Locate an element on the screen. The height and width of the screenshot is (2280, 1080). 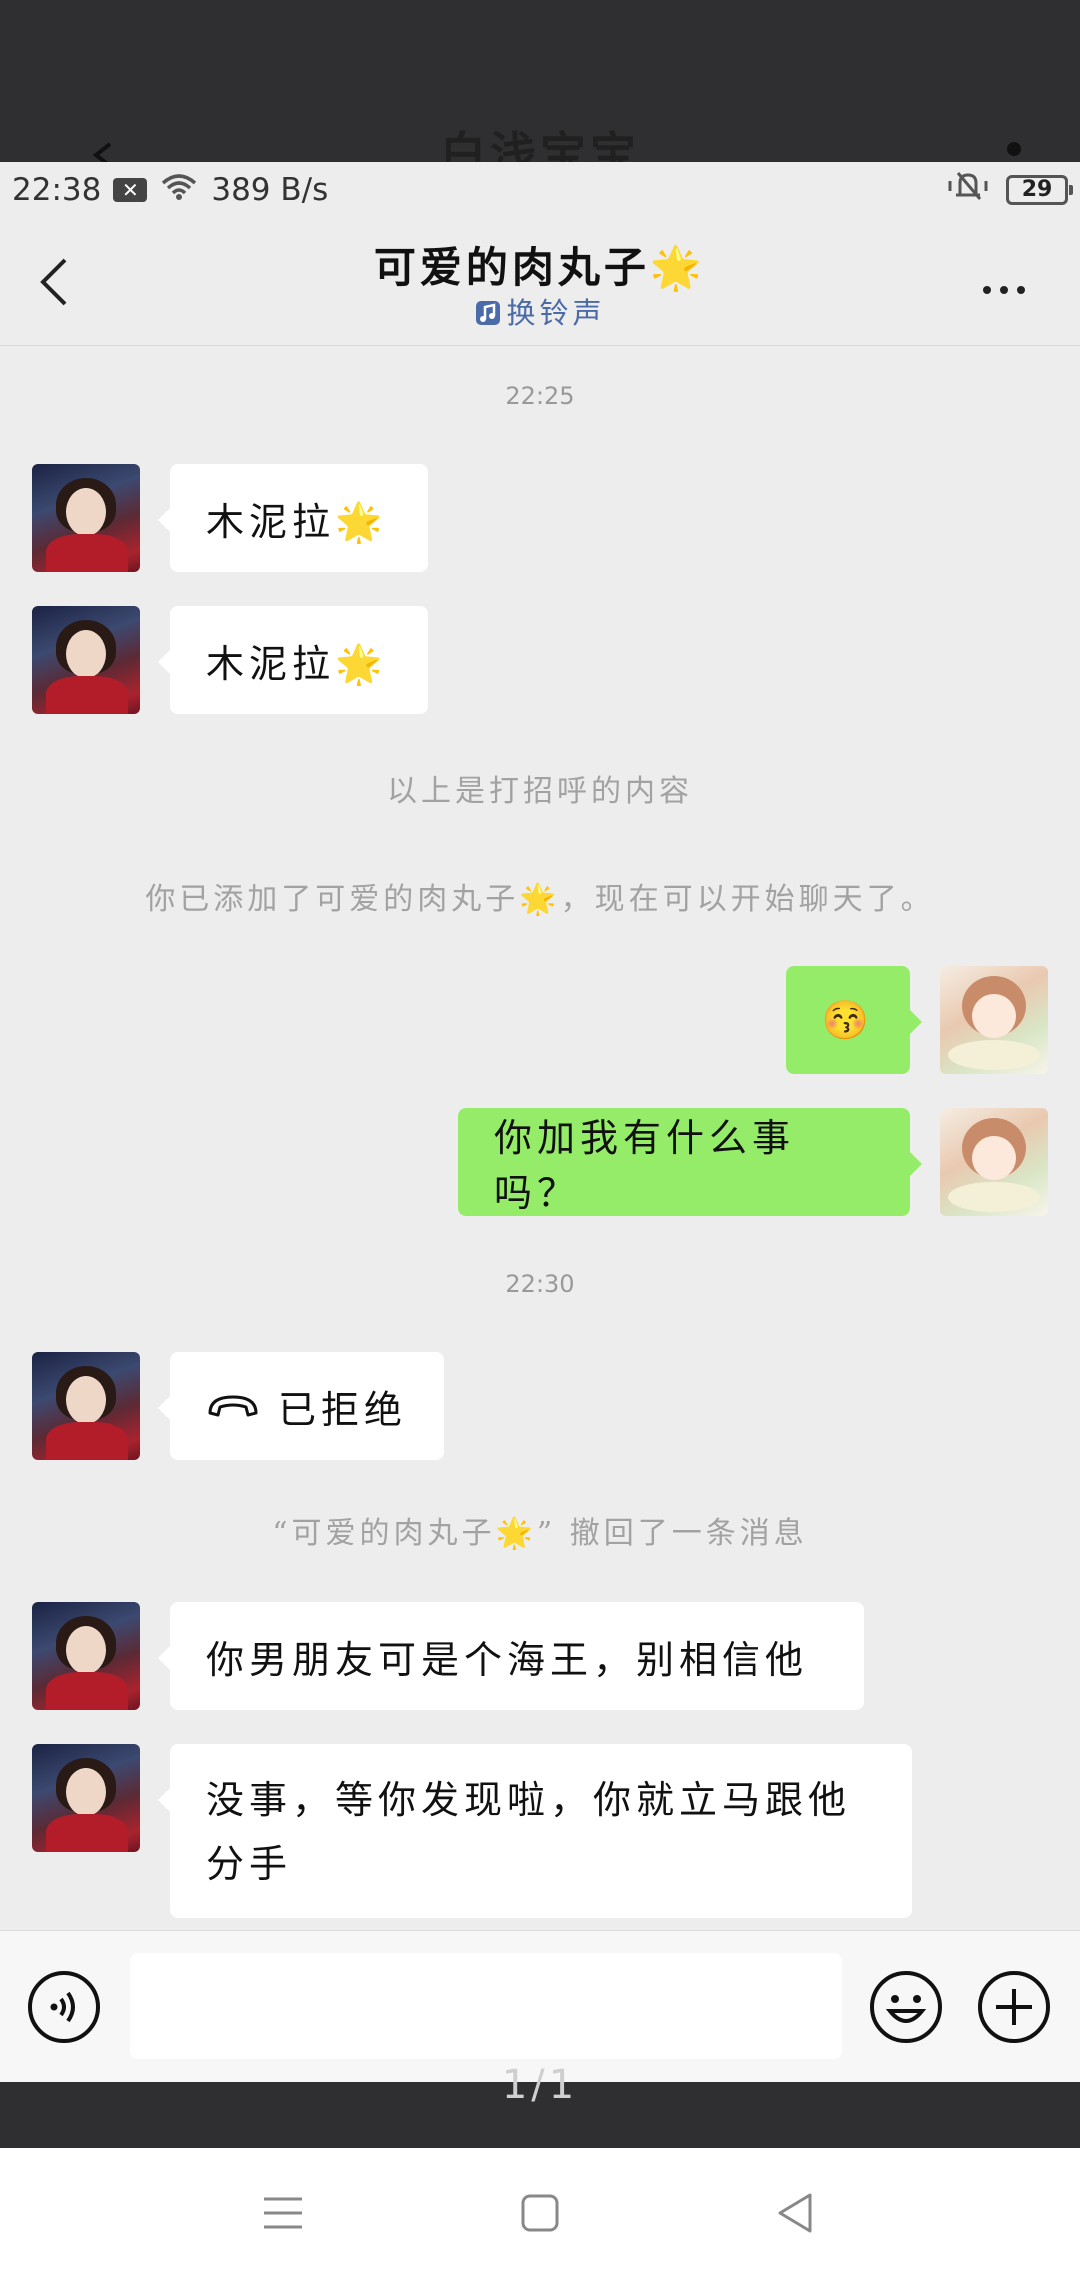
voice-button is located at coordinates (64, 2007).